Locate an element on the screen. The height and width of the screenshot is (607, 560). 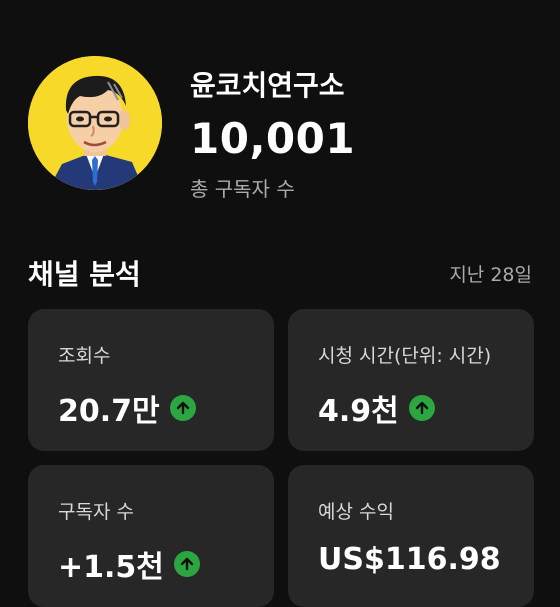
metric-label: 구독자 수 is located at coordinates (96, 512).